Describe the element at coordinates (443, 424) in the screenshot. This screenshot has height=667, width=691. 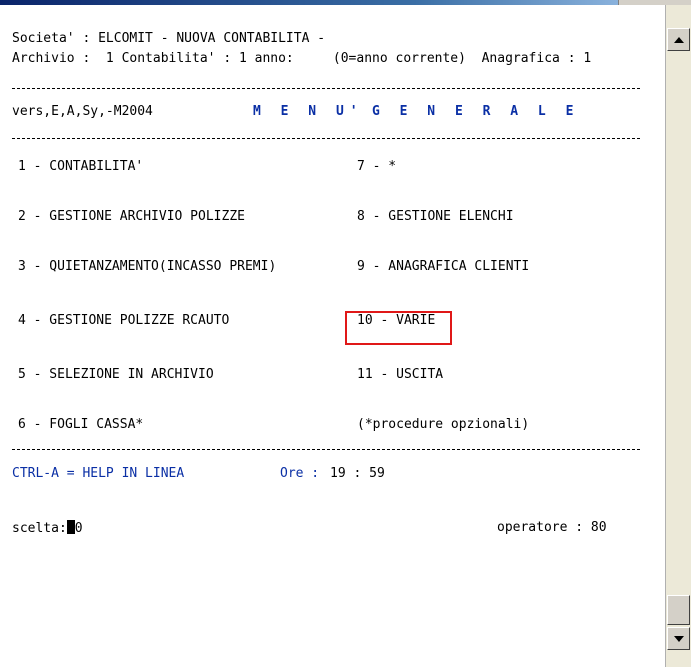
I see `optional-procedures-note: (*procedure opzionali)` at that location.